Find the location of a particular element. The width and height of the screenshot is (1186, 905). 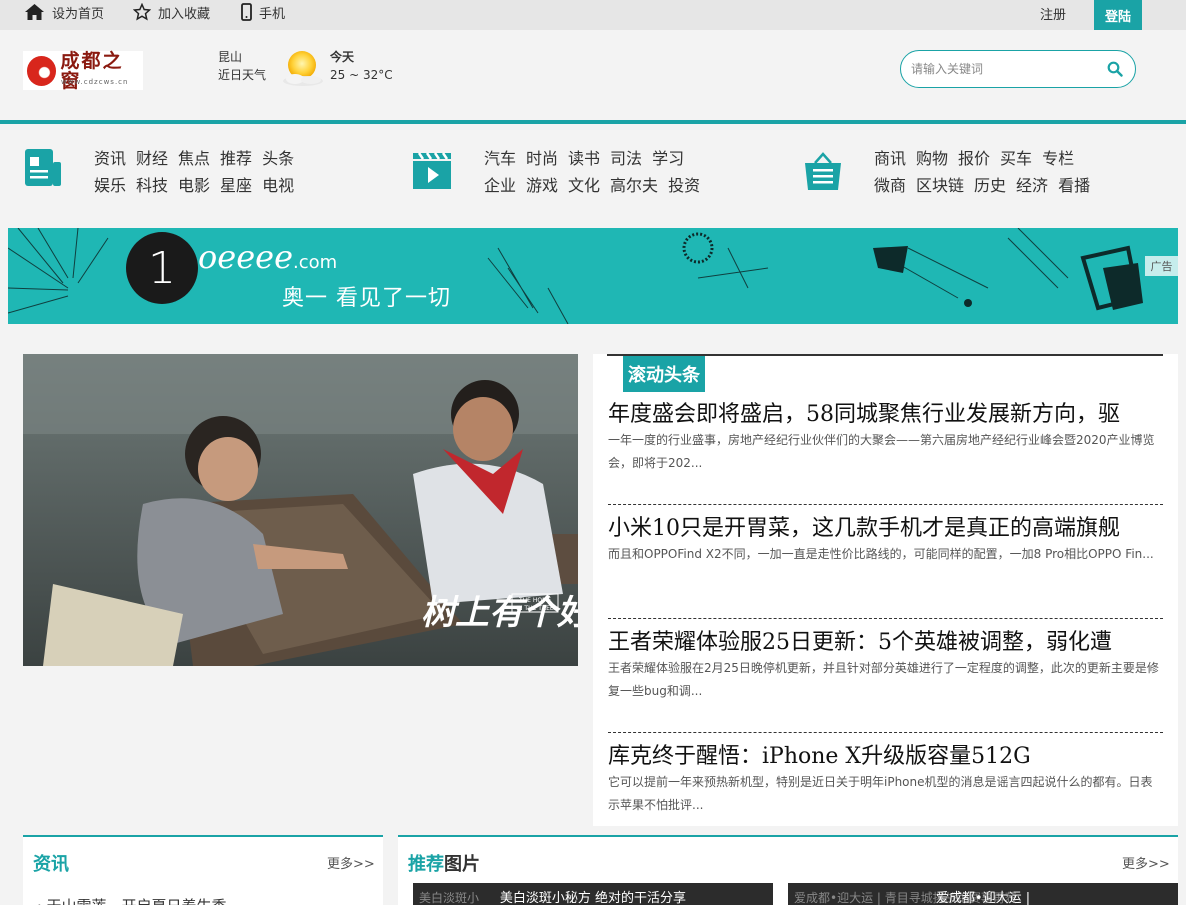

nav-group-3-row-1: 商讯 购物 报价 买车 专栏 is located at coordinates (979, 157).